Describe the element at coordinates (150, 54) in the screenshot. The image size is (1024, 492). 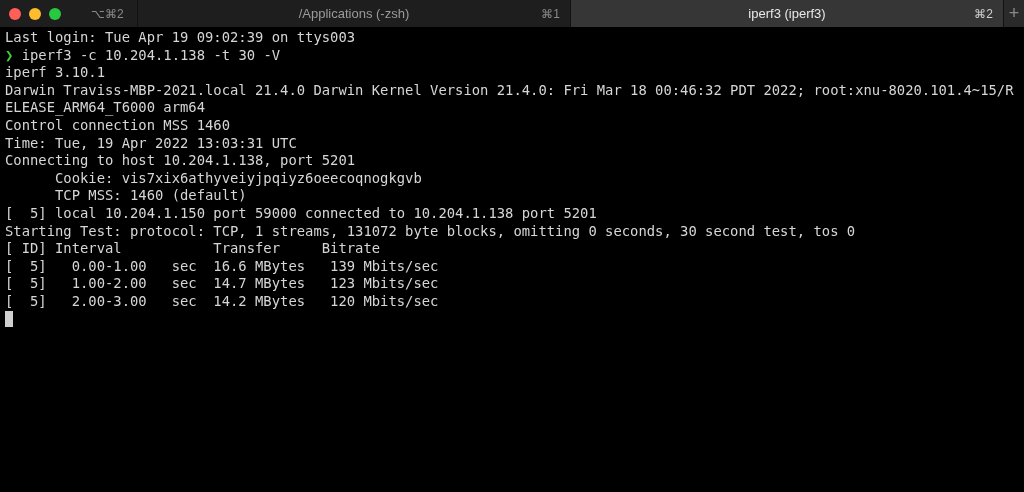
I see `command-text: iperf3 -c 10.204.1.138 -t 30 -V` at that location.